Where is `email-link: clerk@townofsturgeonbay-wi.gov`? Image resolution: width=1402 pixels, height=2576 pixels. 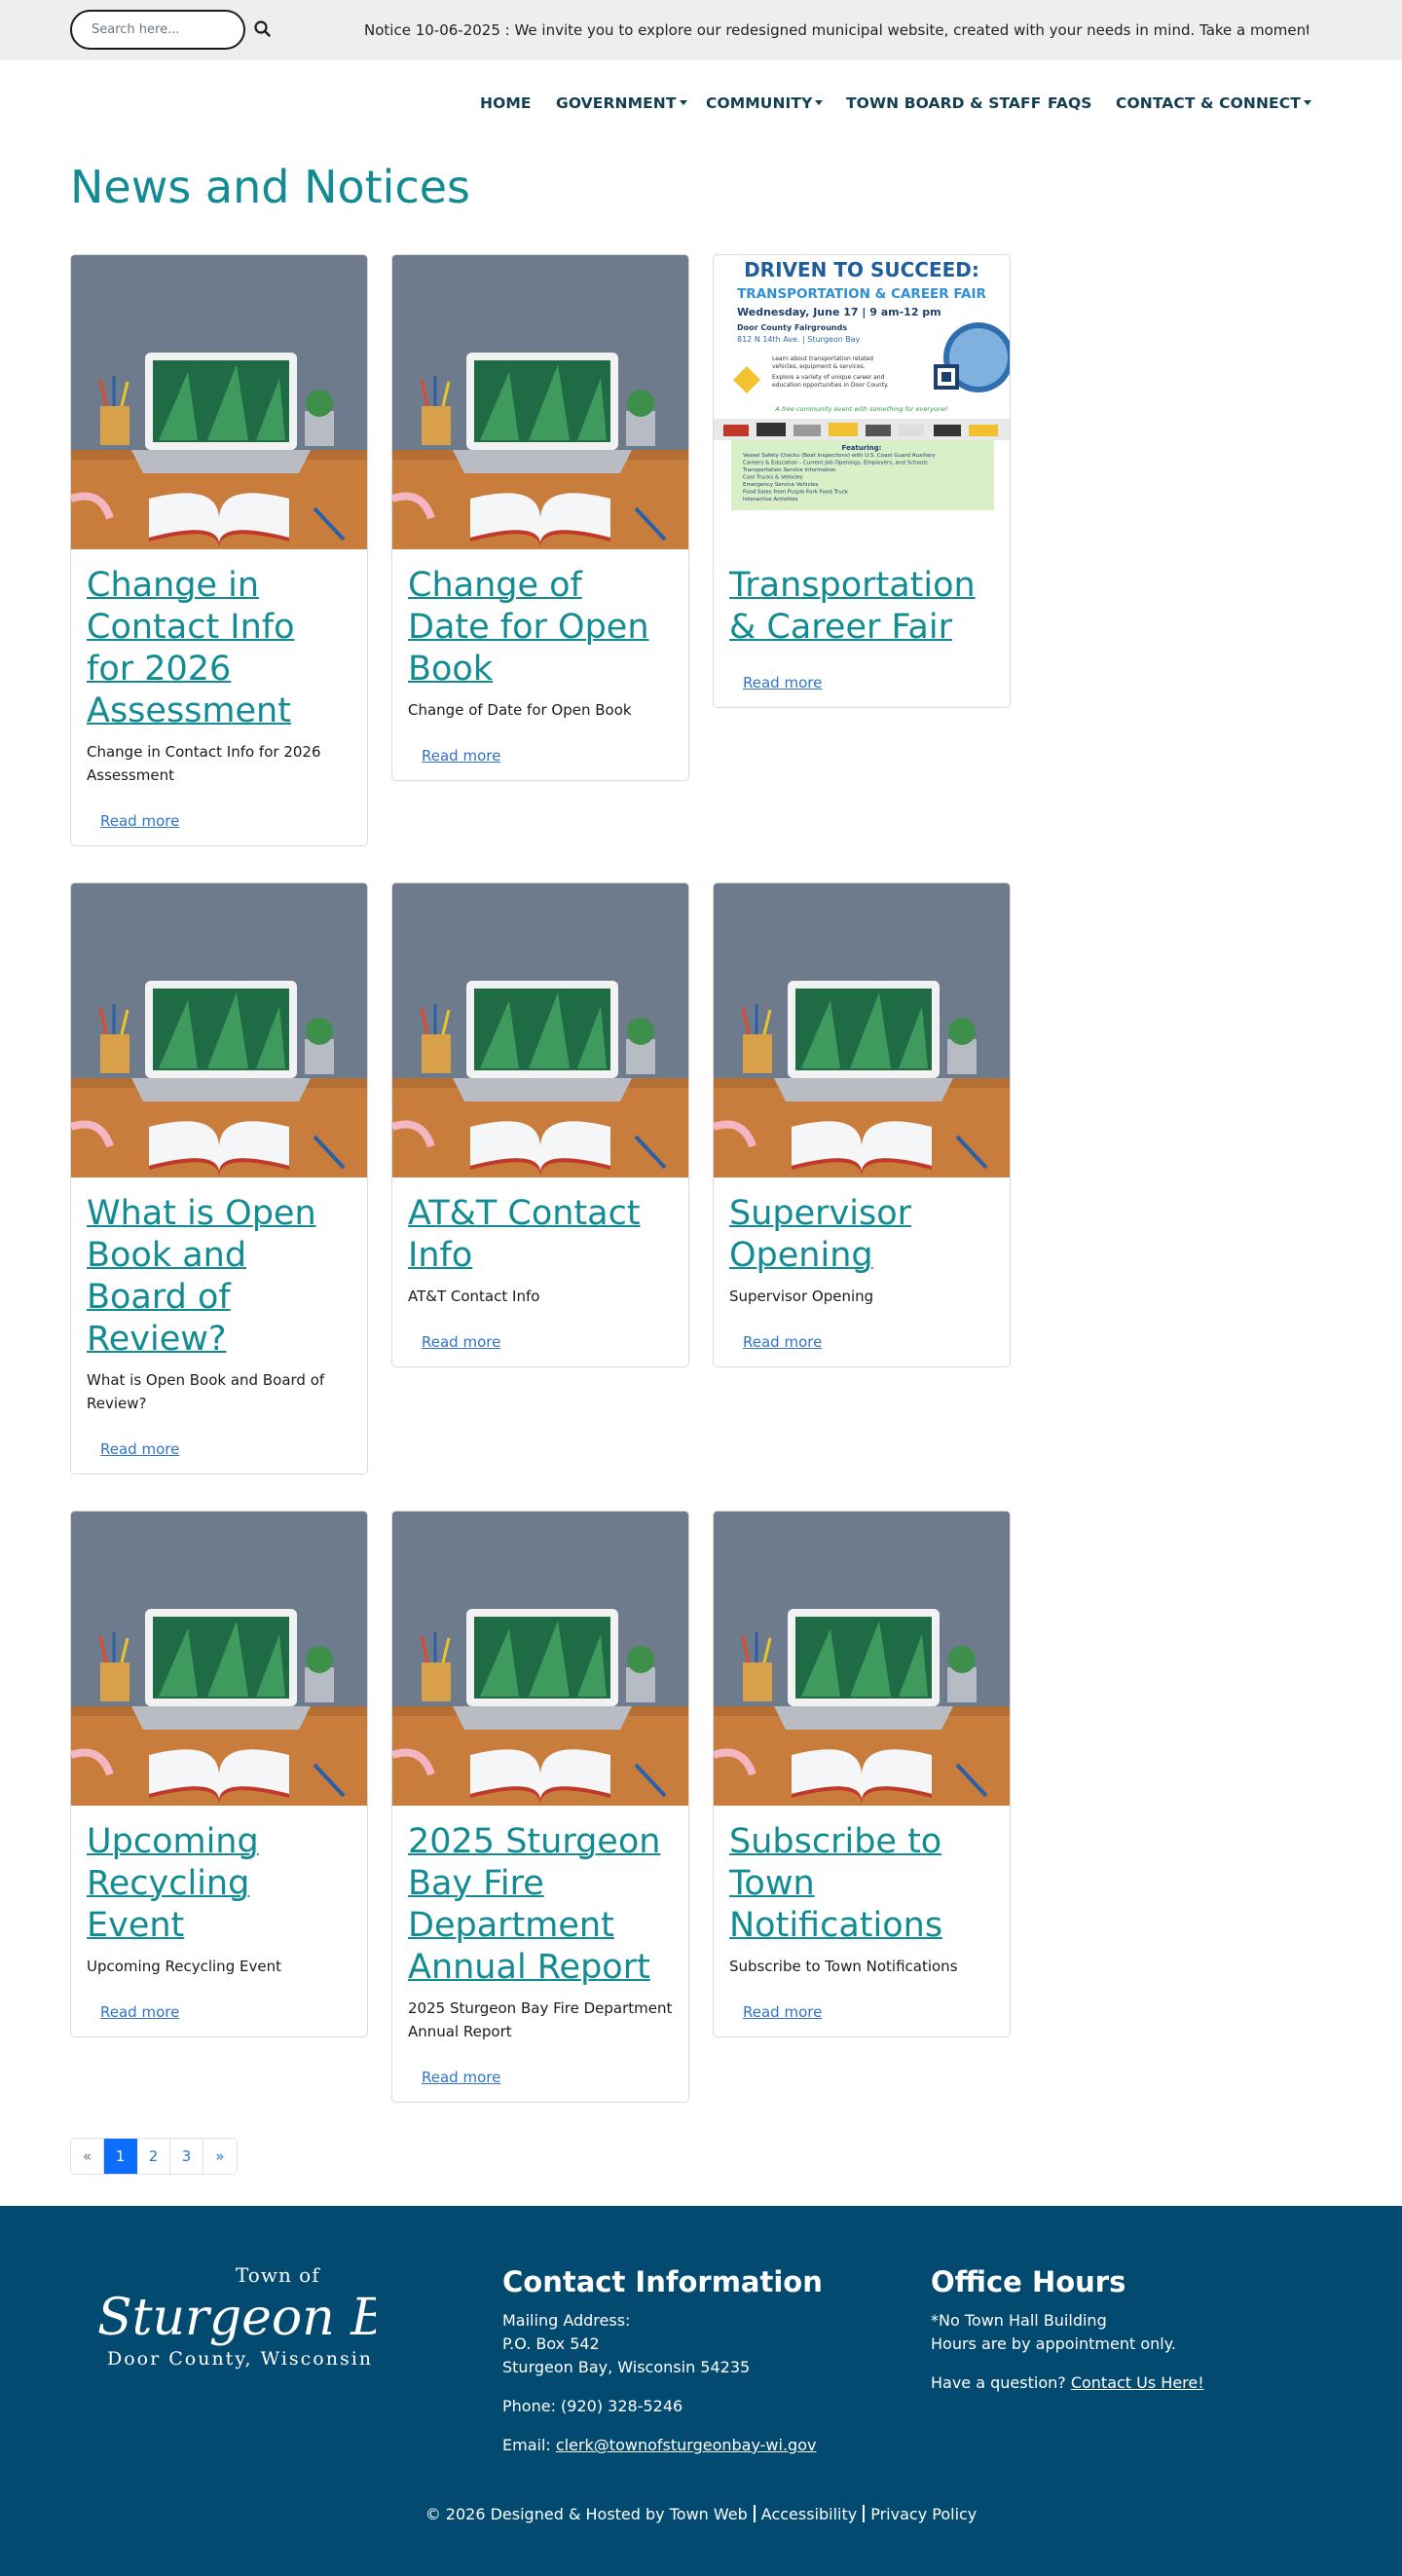 email-link: clerk@townofsturgeonbay-wi.gov is located at coordinates (686, 2445).